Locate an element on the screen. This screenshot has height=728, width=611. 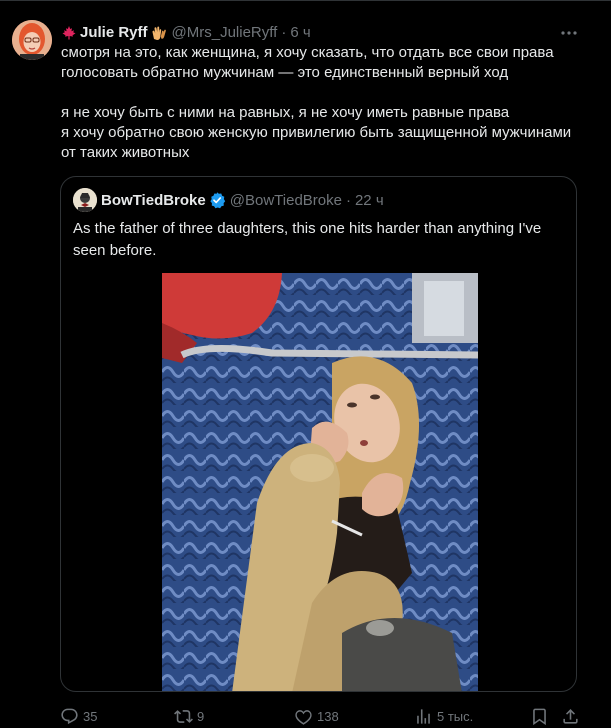
retweet-count: 9 is located at coordinates (201, 716).